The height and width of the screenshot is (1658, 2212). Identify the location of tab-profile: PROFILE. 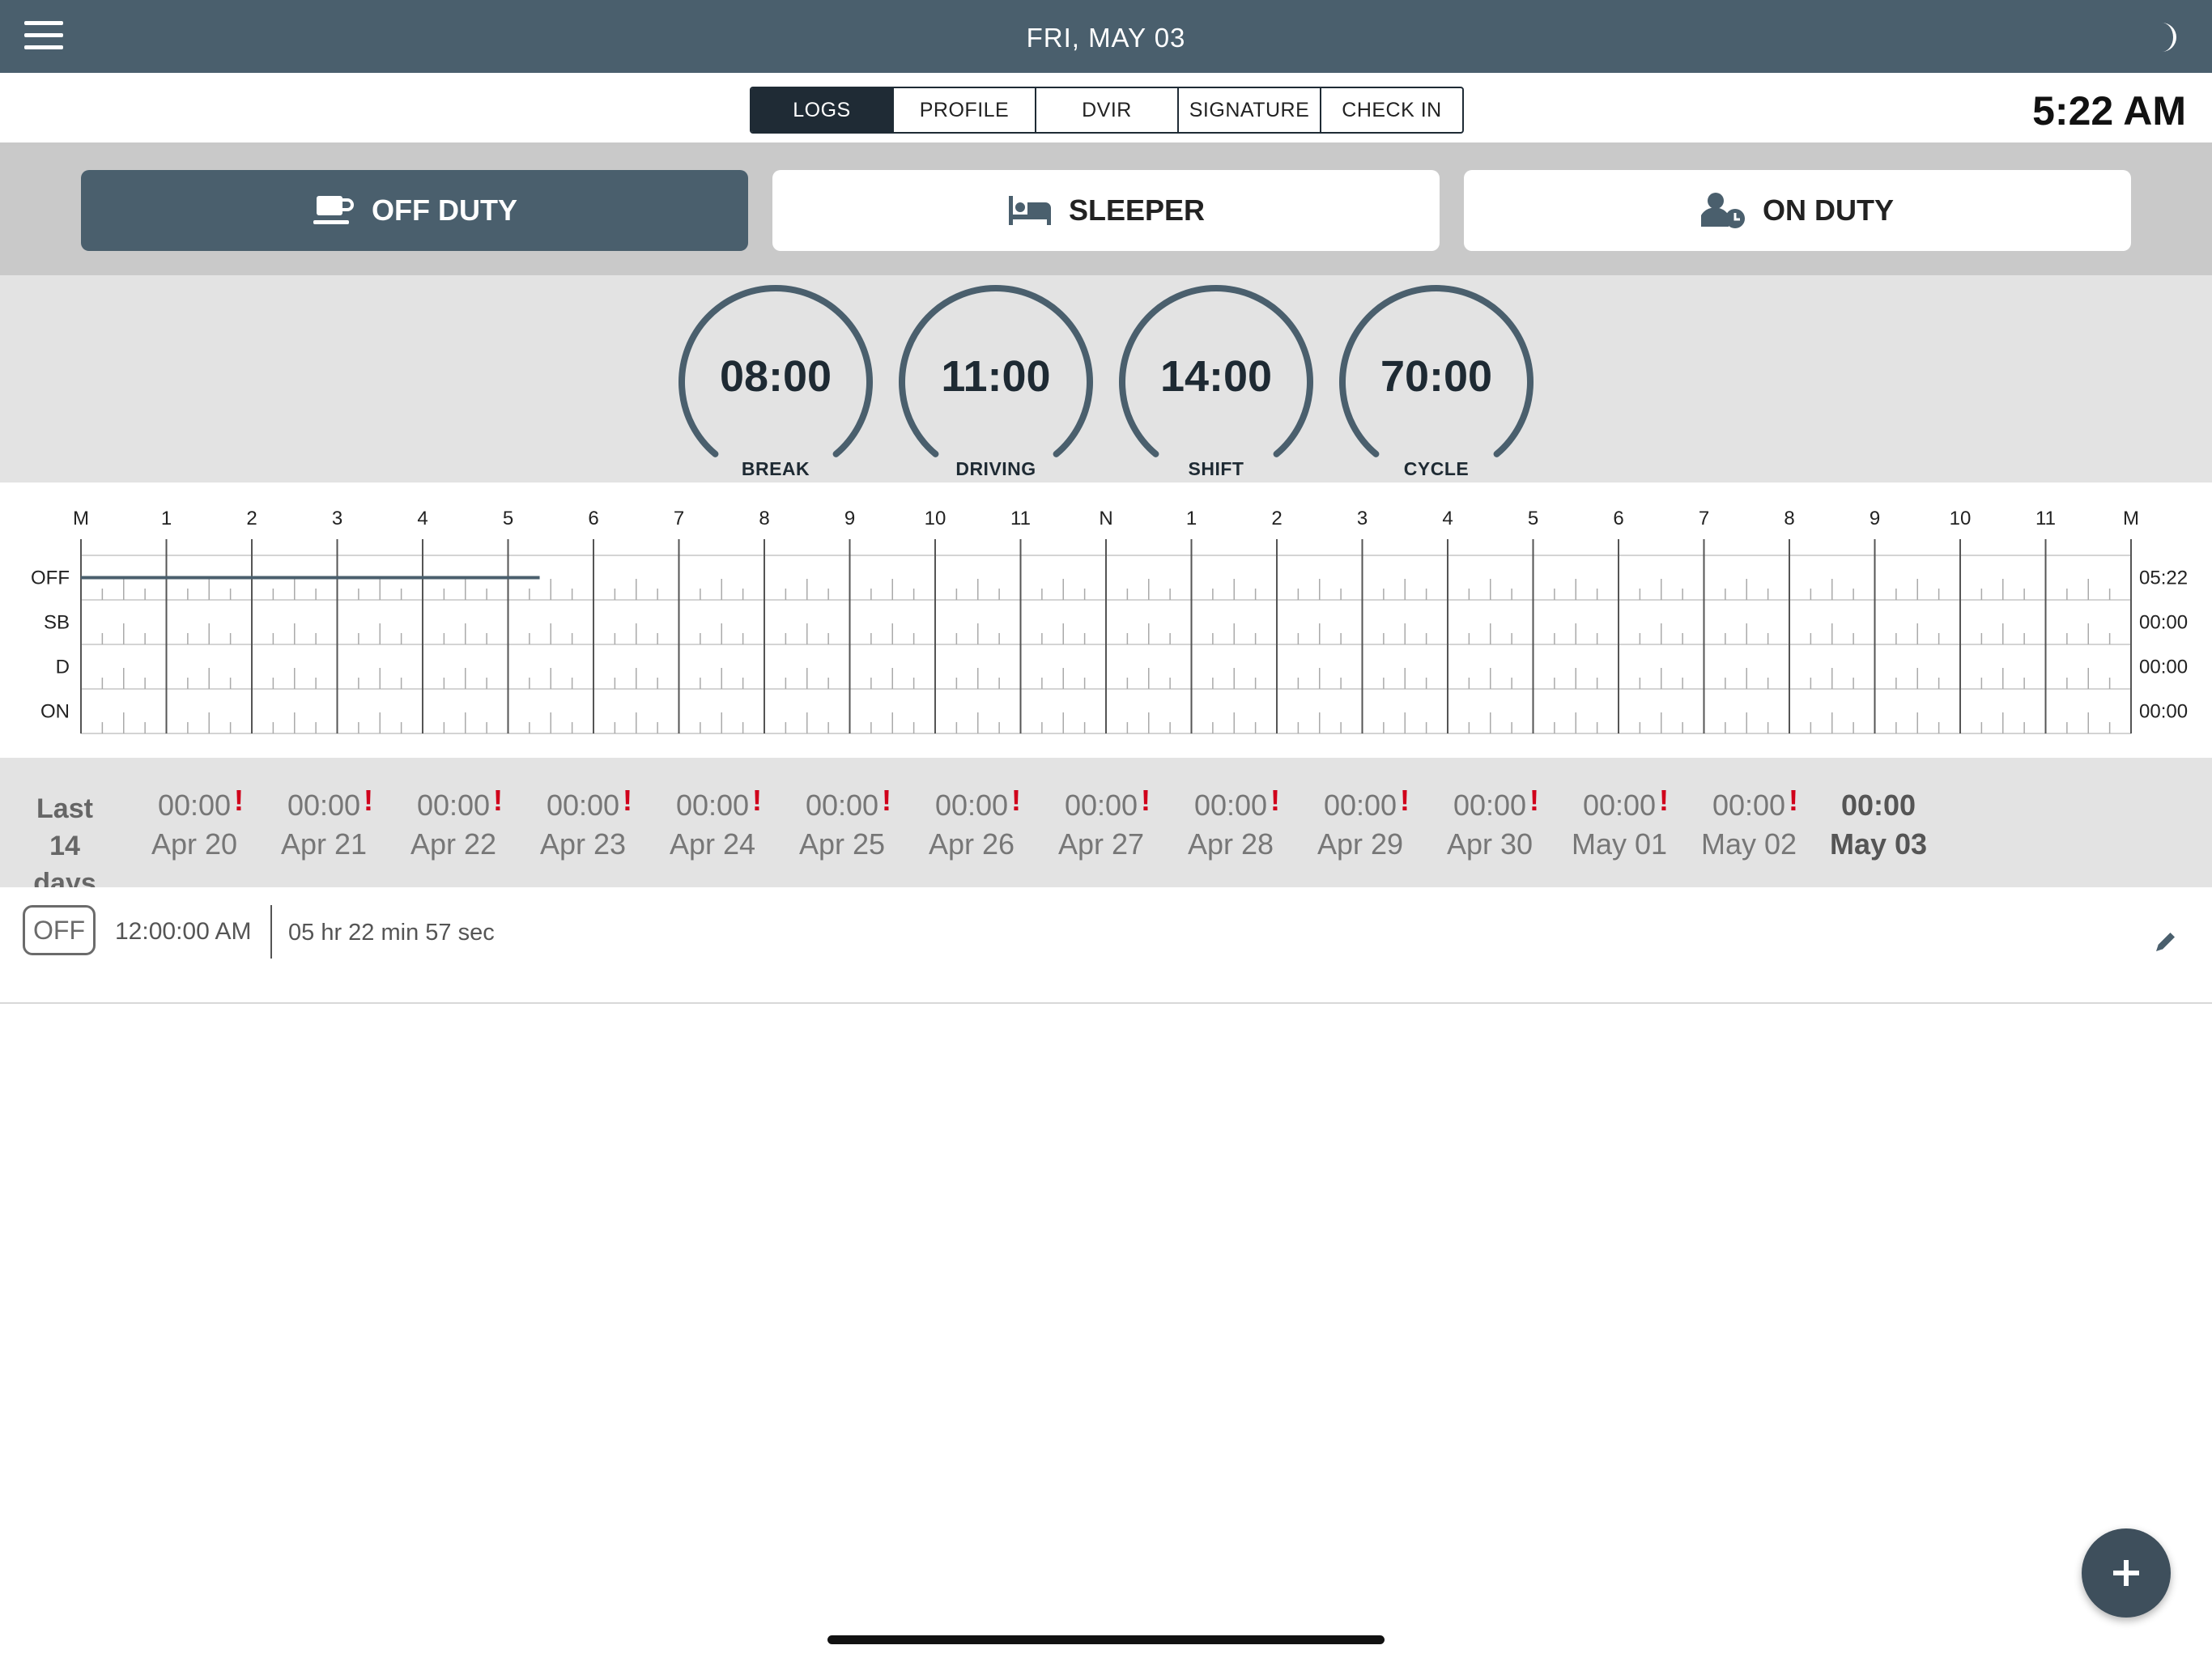
(964, 110).